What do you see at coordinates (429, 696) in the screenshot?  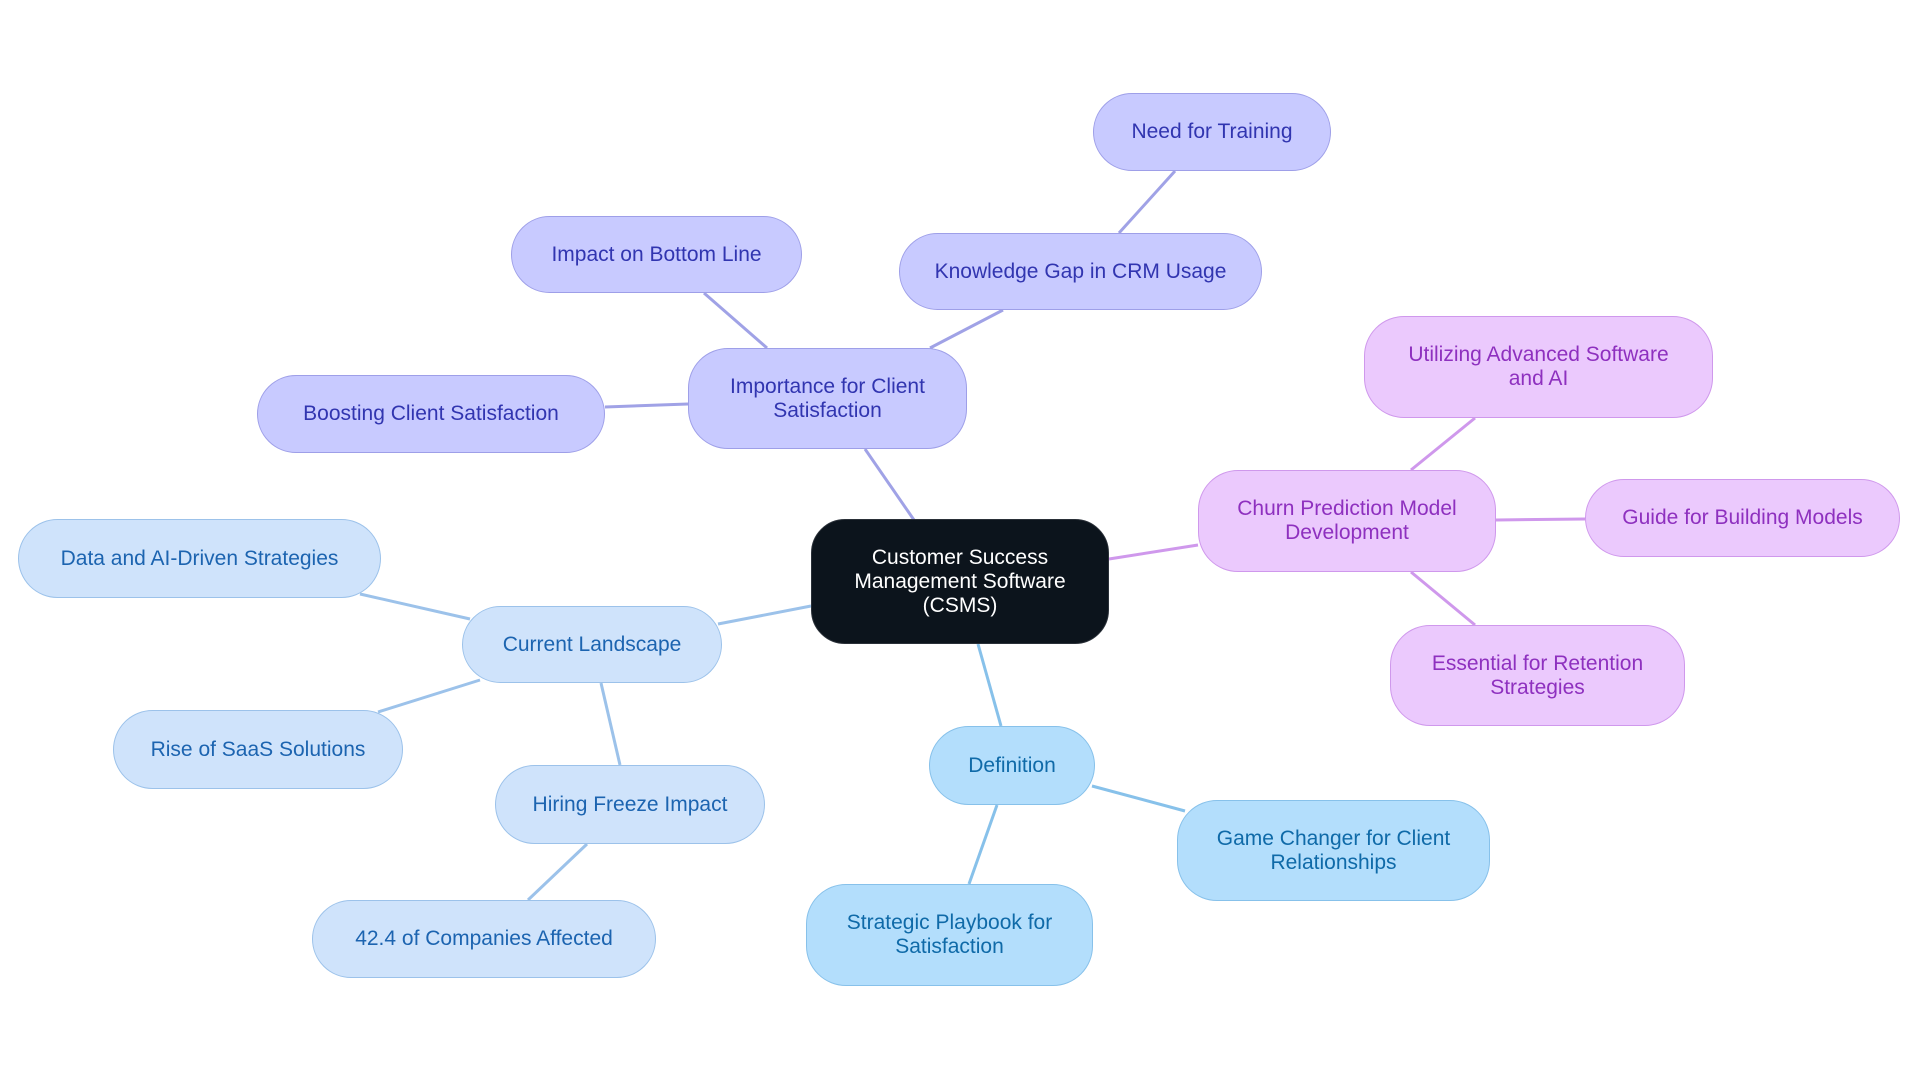 I see `edge-landscape-saas` at bounding box center [429, 696].